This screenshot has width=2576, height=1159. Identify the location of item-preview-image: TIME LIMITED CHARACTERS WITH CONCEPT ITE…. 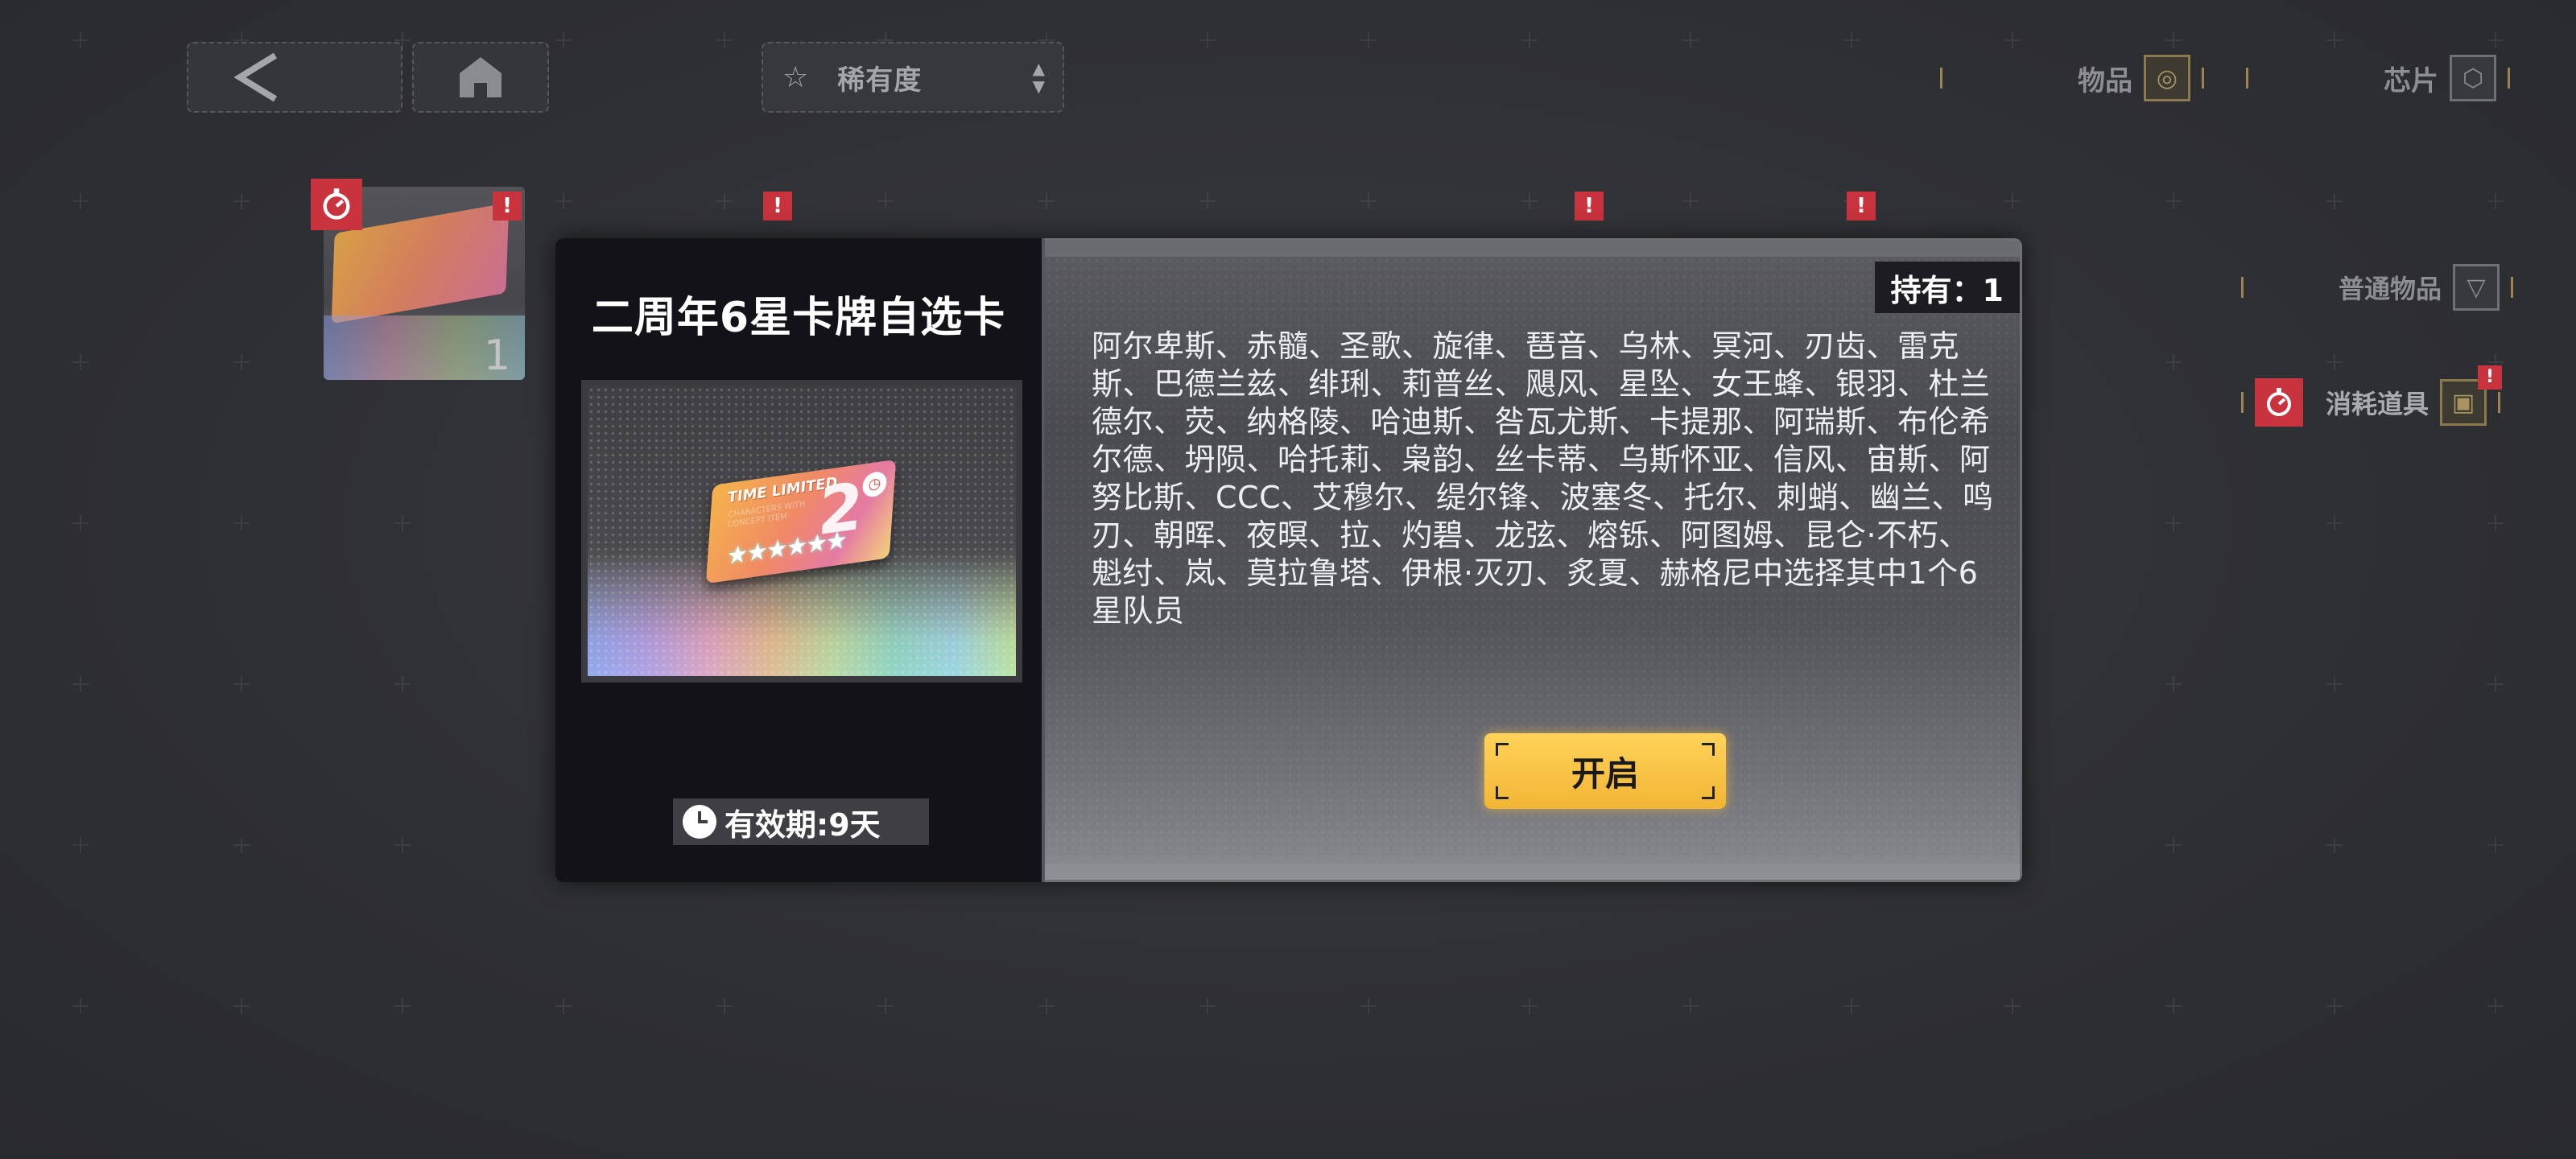
(801, 531).